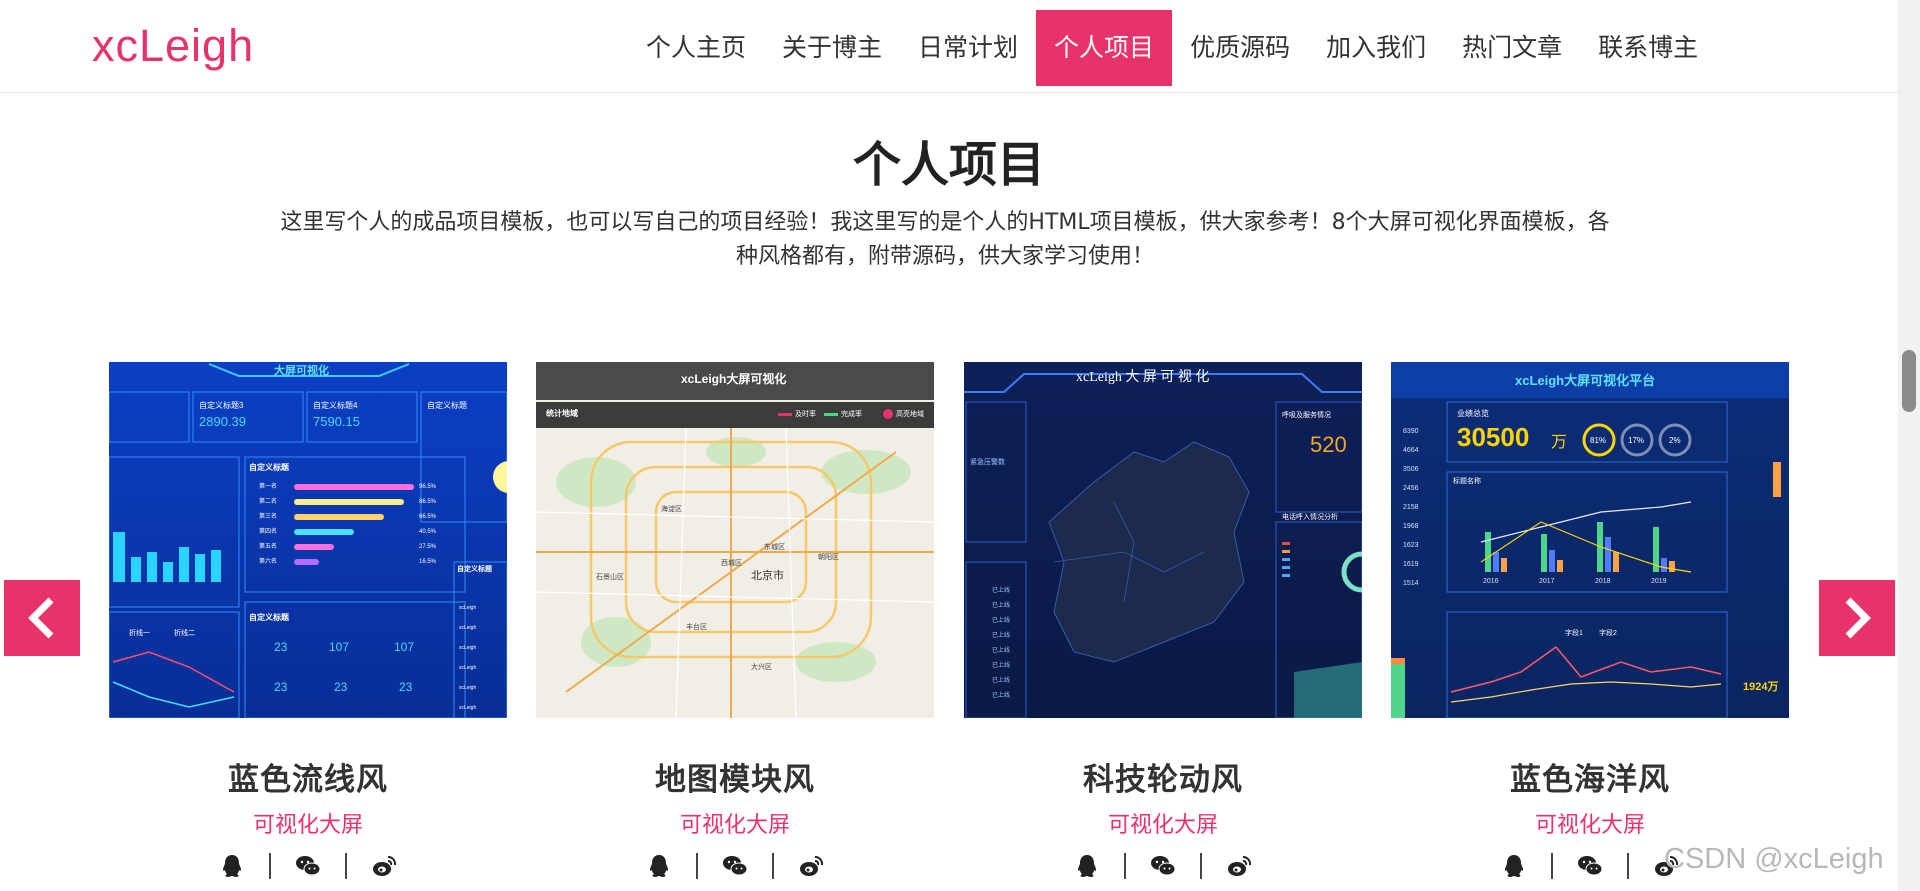 This screenshot has width=1920, height=891. Describe the element at coordinates (696, 627) in the screenshot. I see `thumb-map-district: 丰台区` at that location.